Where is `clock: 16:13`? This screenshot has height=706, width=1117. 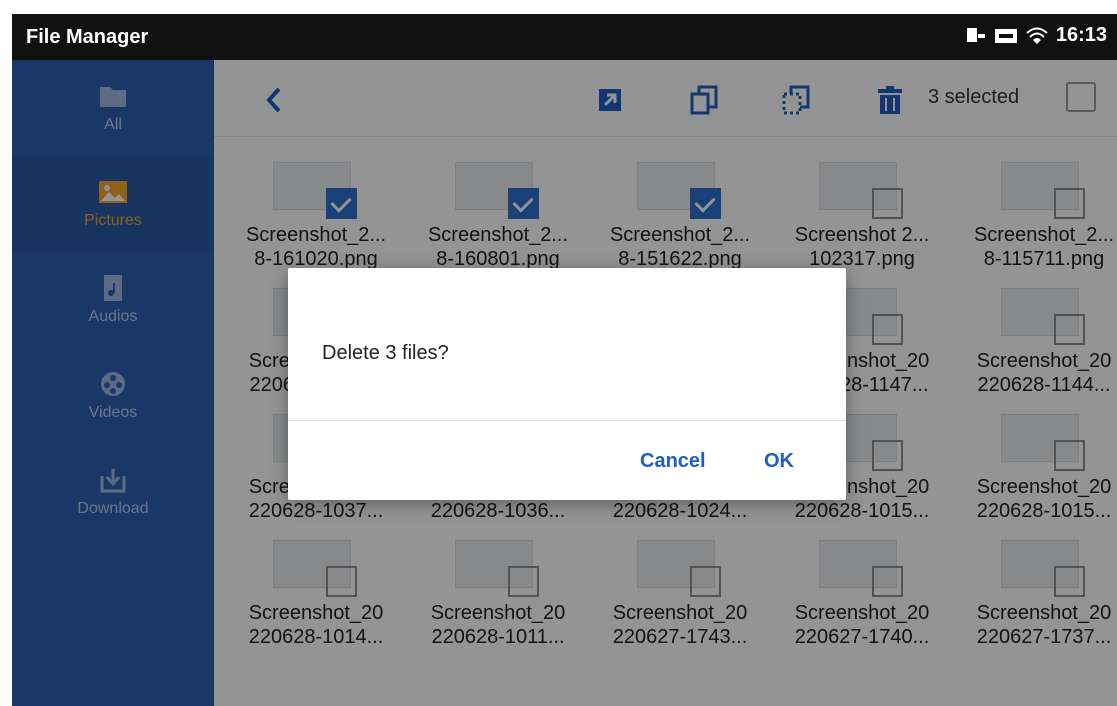 clock: 16:13 is located at coordinates (1081, 35).